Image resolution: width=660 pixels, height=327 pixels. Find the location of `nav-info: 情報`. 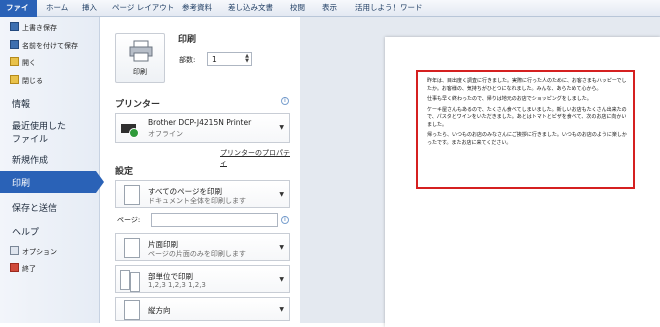

nav-info: 情報 is located at coordinates (21, 103).